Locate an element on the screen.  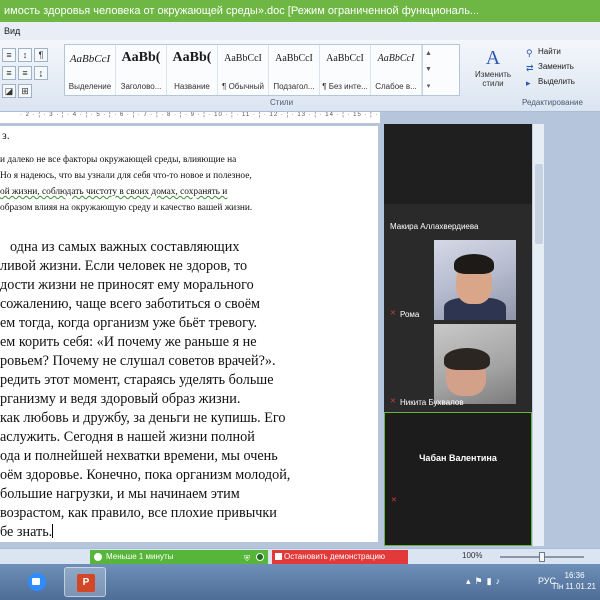
zoom-level: 100% is located at coordinates (472, 555).